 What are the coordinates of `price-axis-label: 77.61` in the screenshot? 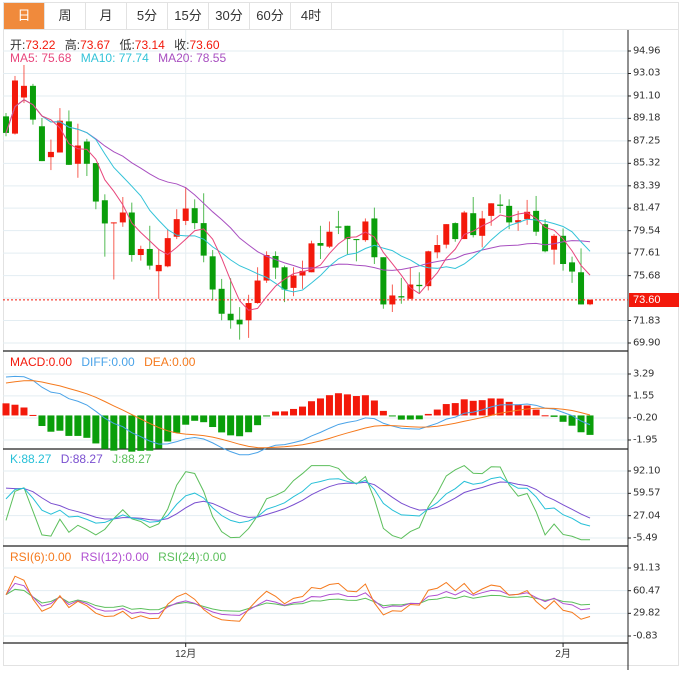 It's located at (647, 253).